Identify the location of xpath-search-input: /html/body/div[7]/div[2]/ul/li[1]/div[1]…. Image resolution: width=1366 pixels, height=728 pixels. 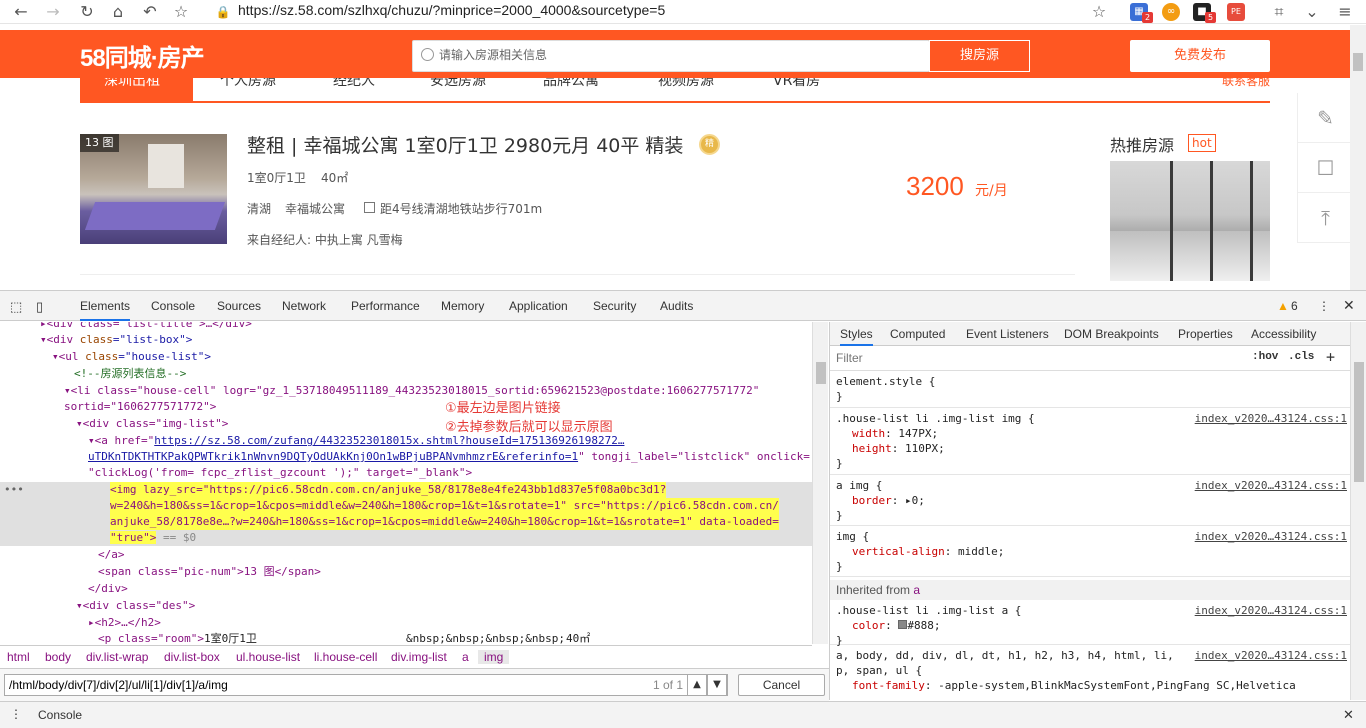
(366, 685).